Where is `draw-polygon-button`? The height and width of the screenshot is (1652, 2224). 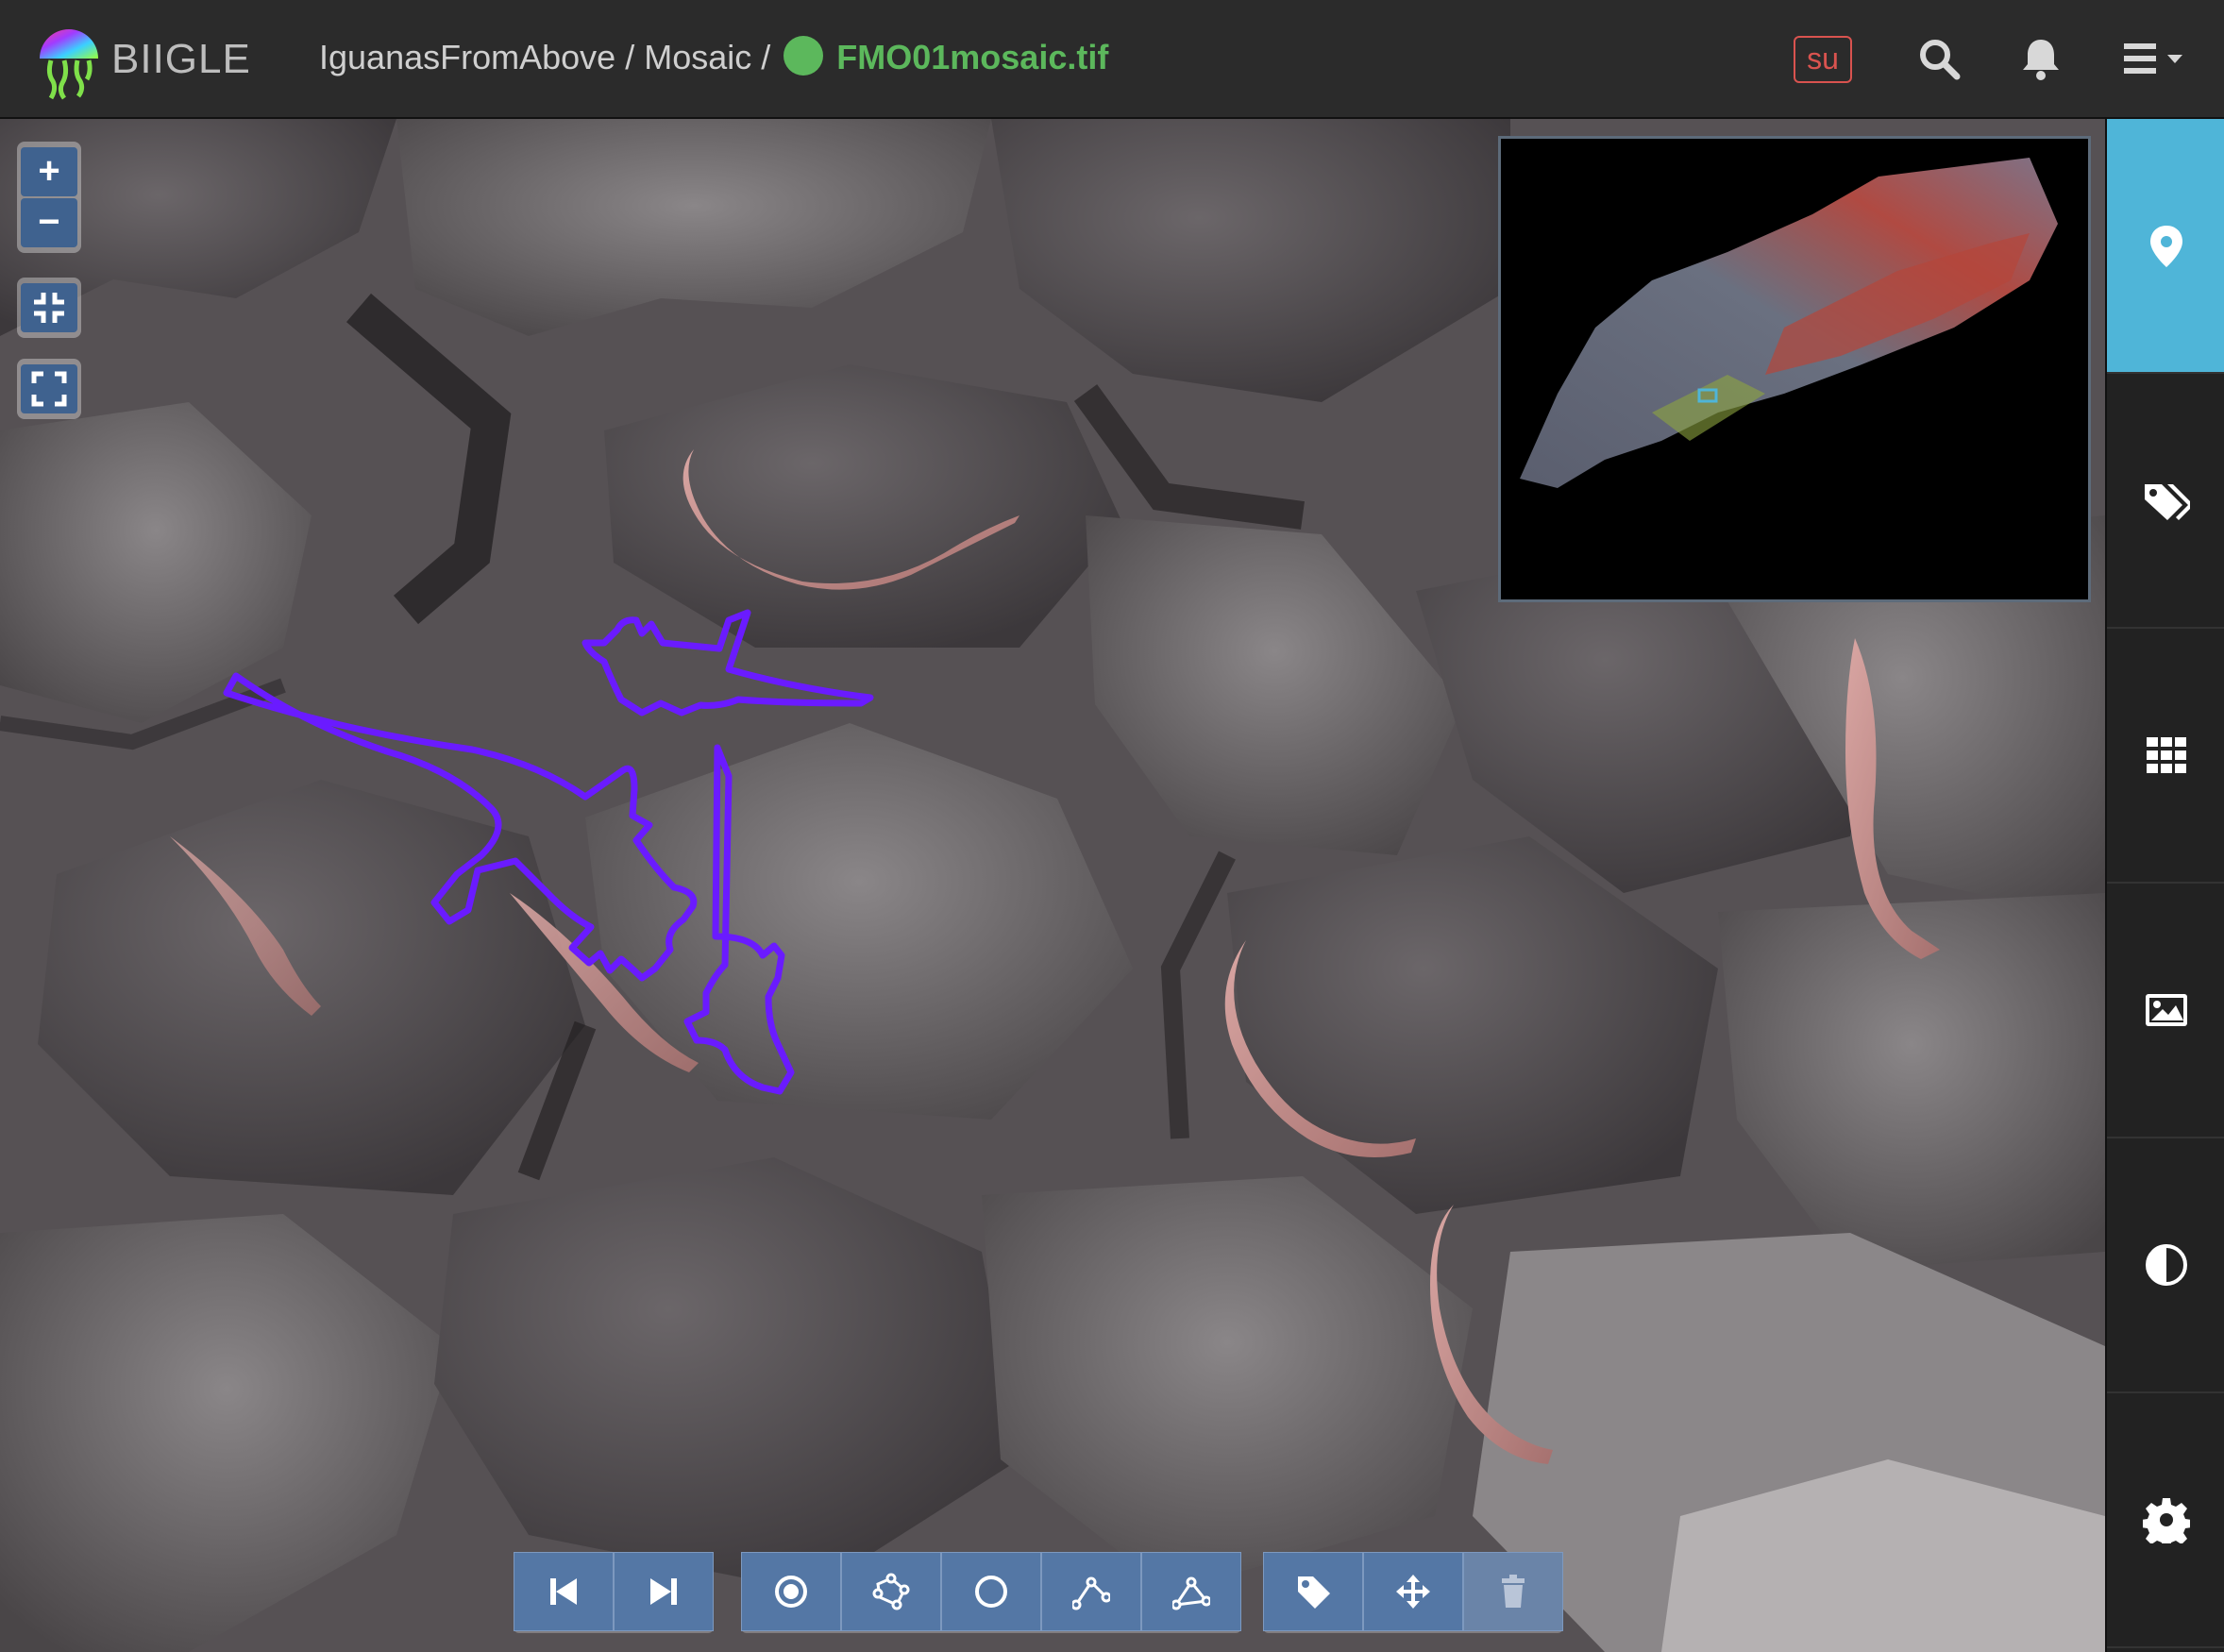 draw-polygon-button is located at coordinates (1191, 1591).